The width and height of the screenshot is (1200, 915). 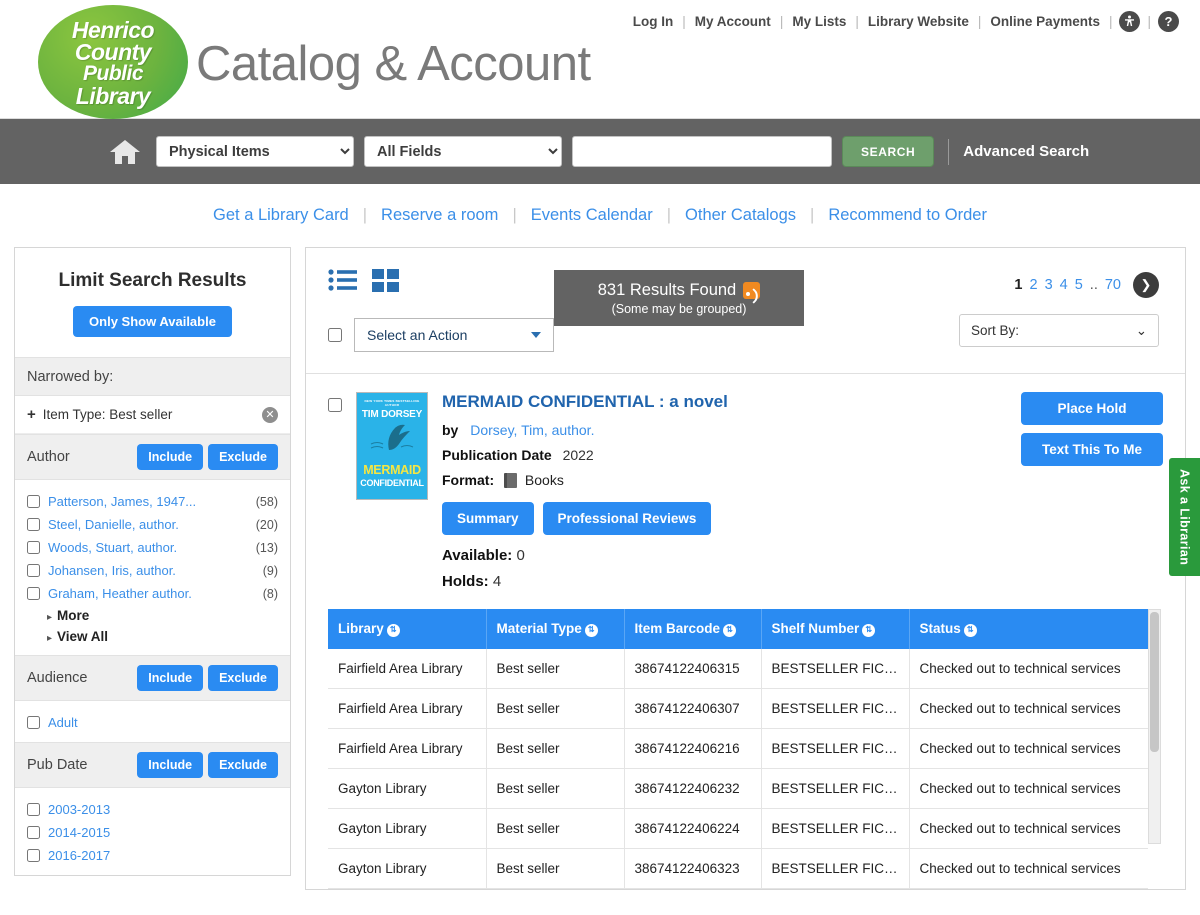 I want to click on column-header-material-type: Material Type ⇅, so click(x=555, y=629).